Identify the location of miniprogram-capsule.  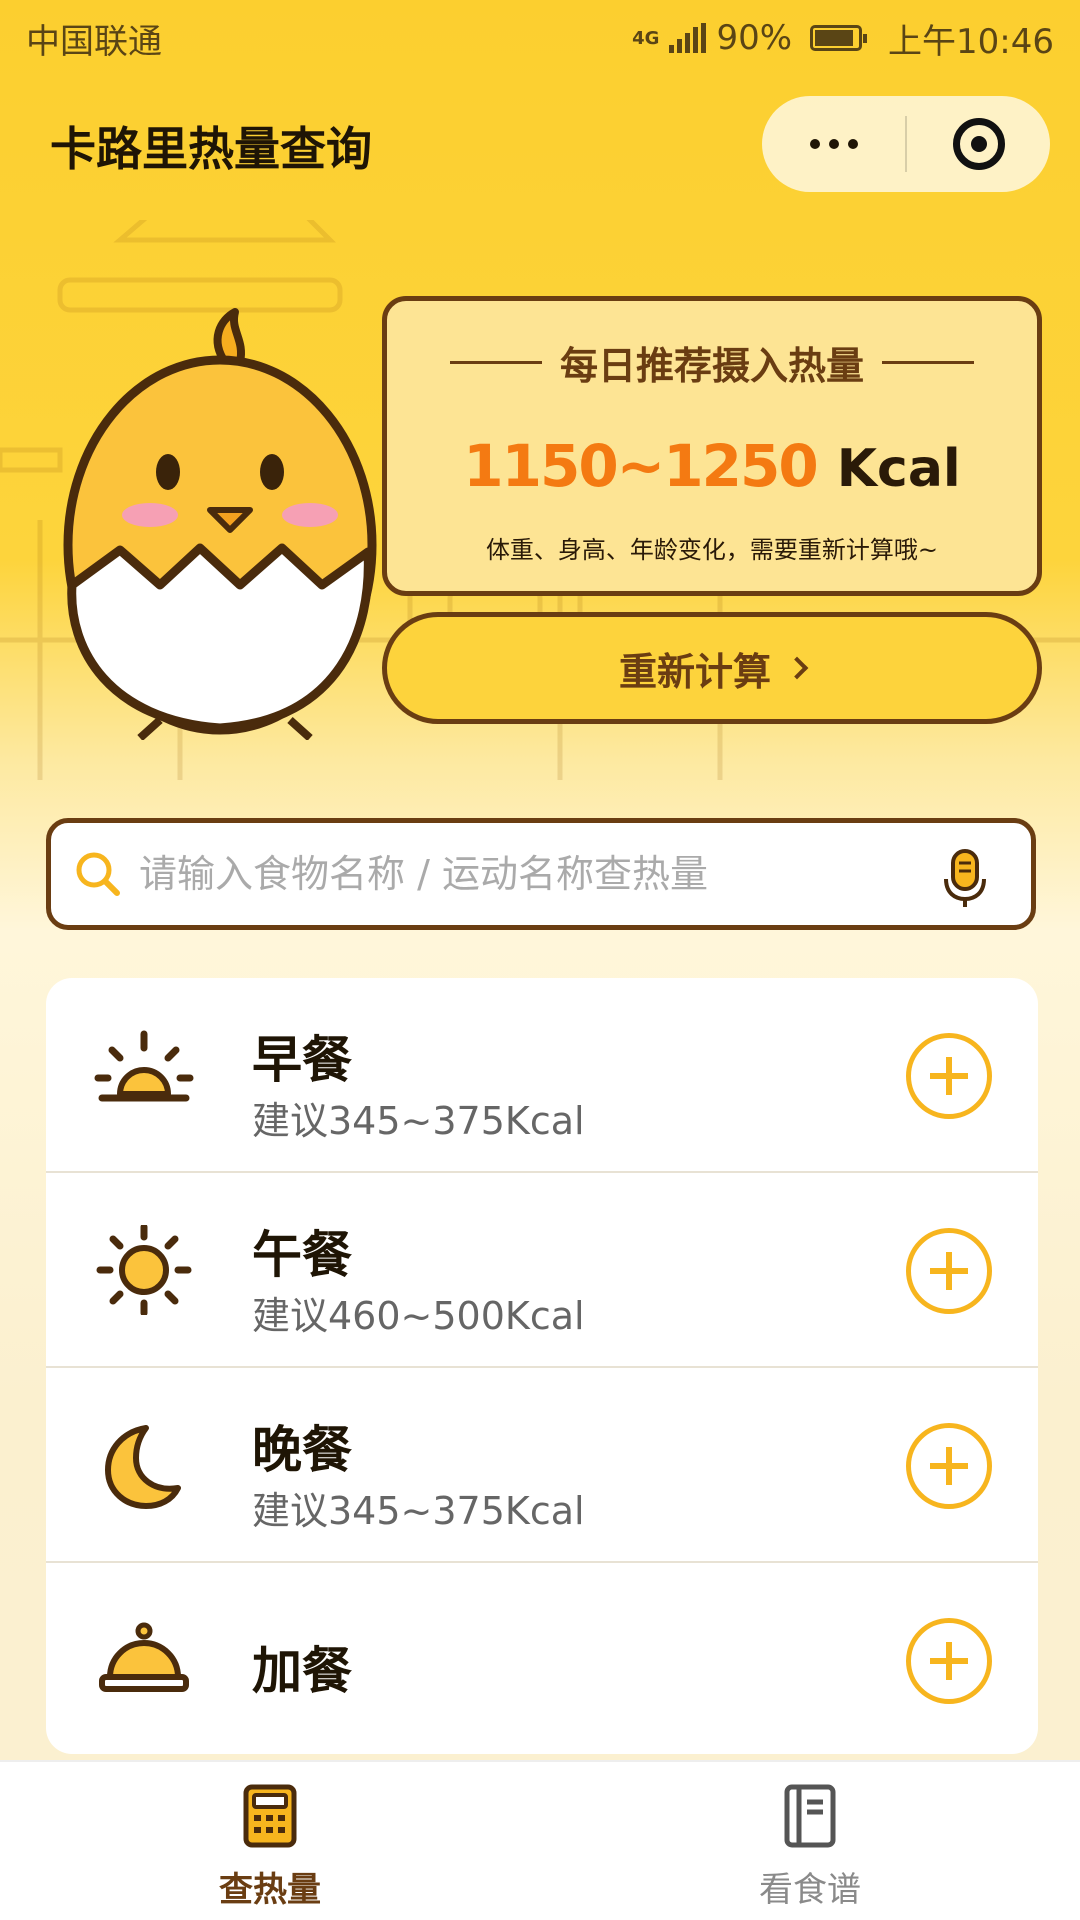
(906, 144).